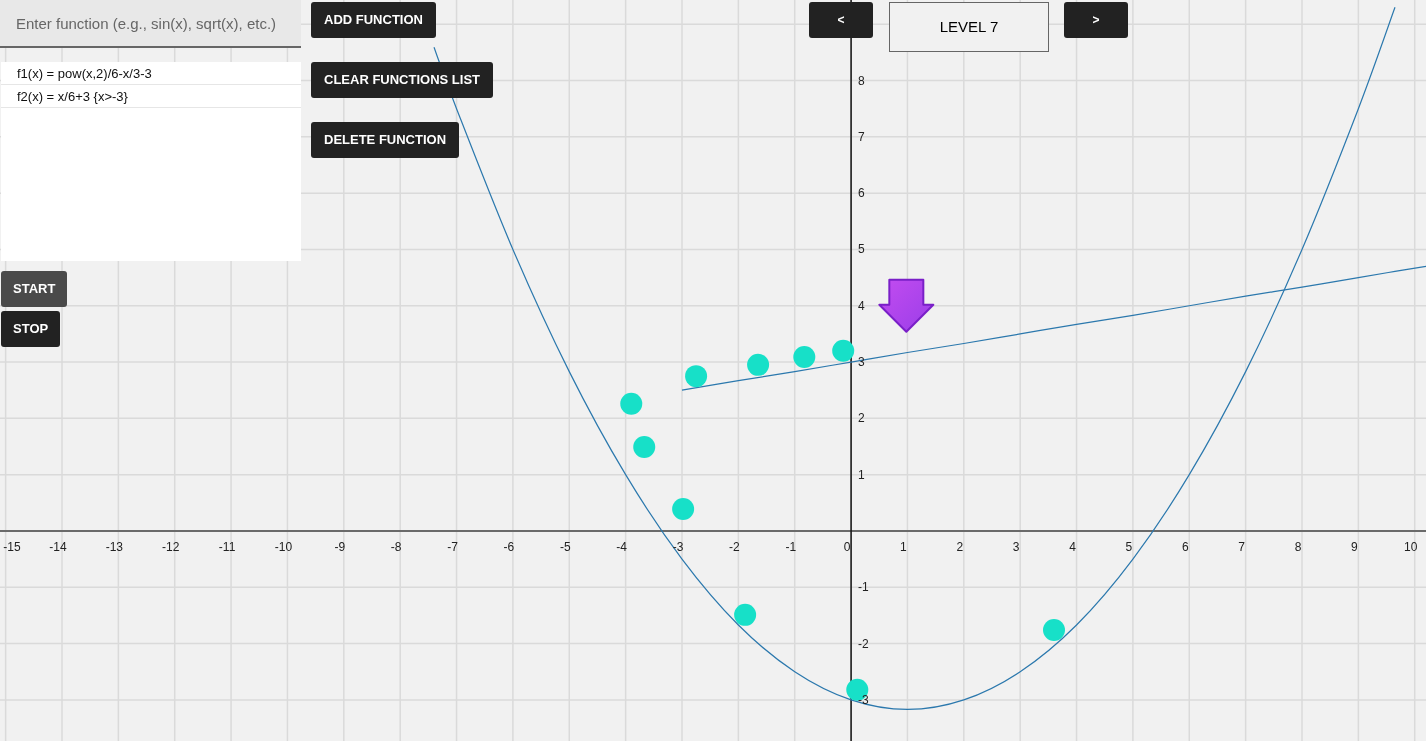  I want to click on previous-level-button: <, so click(841, 20).